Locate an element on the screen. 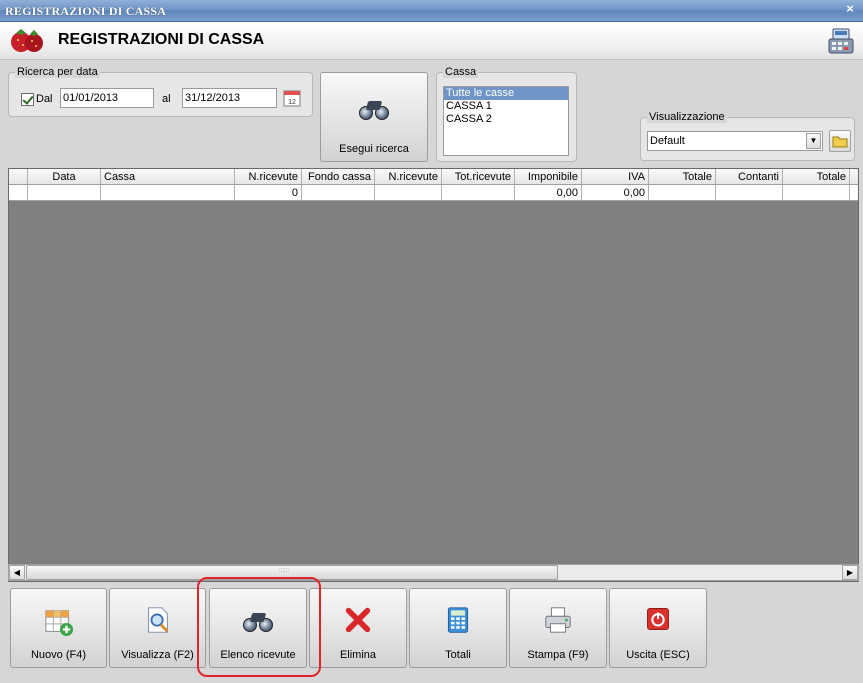 This screenshot has width=863, height=683. red-x-icon is located at coordinates (358, 620).